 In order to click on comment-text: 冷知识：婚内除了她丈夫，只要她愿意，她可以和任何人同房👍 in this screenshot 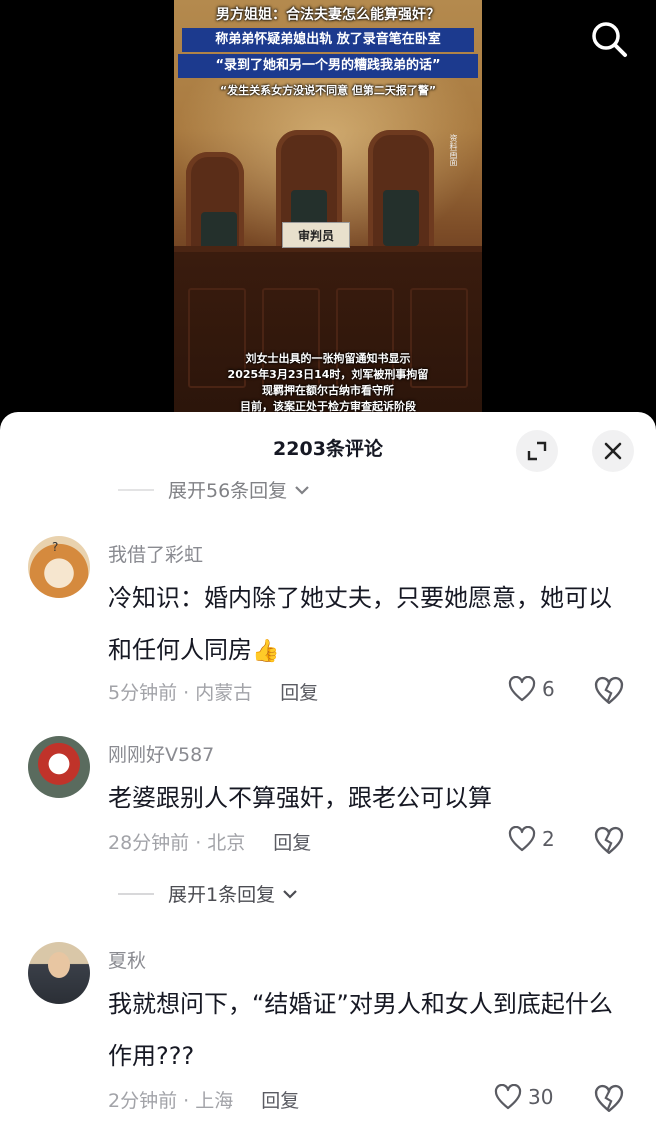, I will do `click(370, 625)`.